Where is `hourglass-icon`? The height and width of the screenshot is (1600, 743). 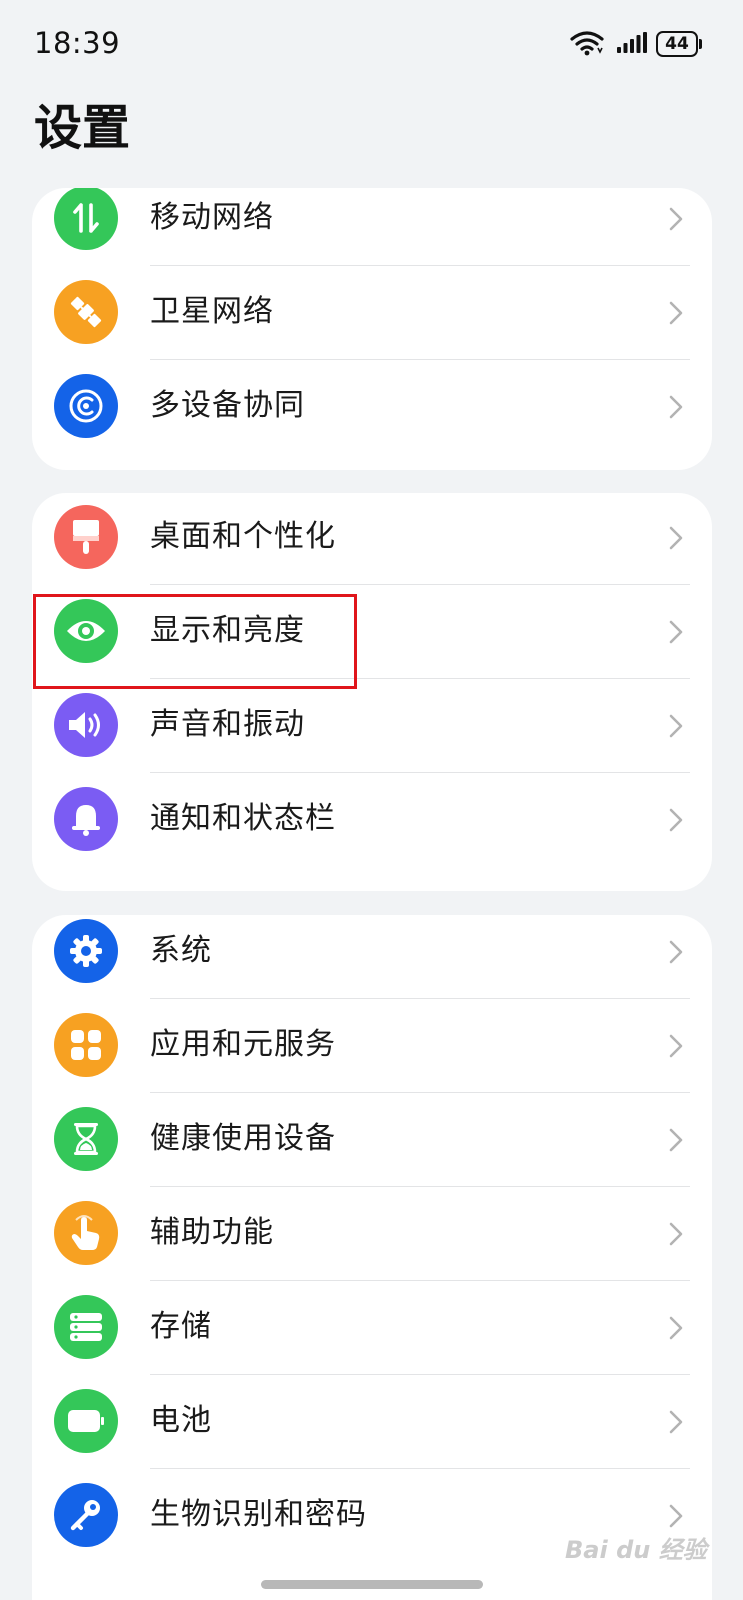 hourglass-icon is located at coordinates (86, 1139).